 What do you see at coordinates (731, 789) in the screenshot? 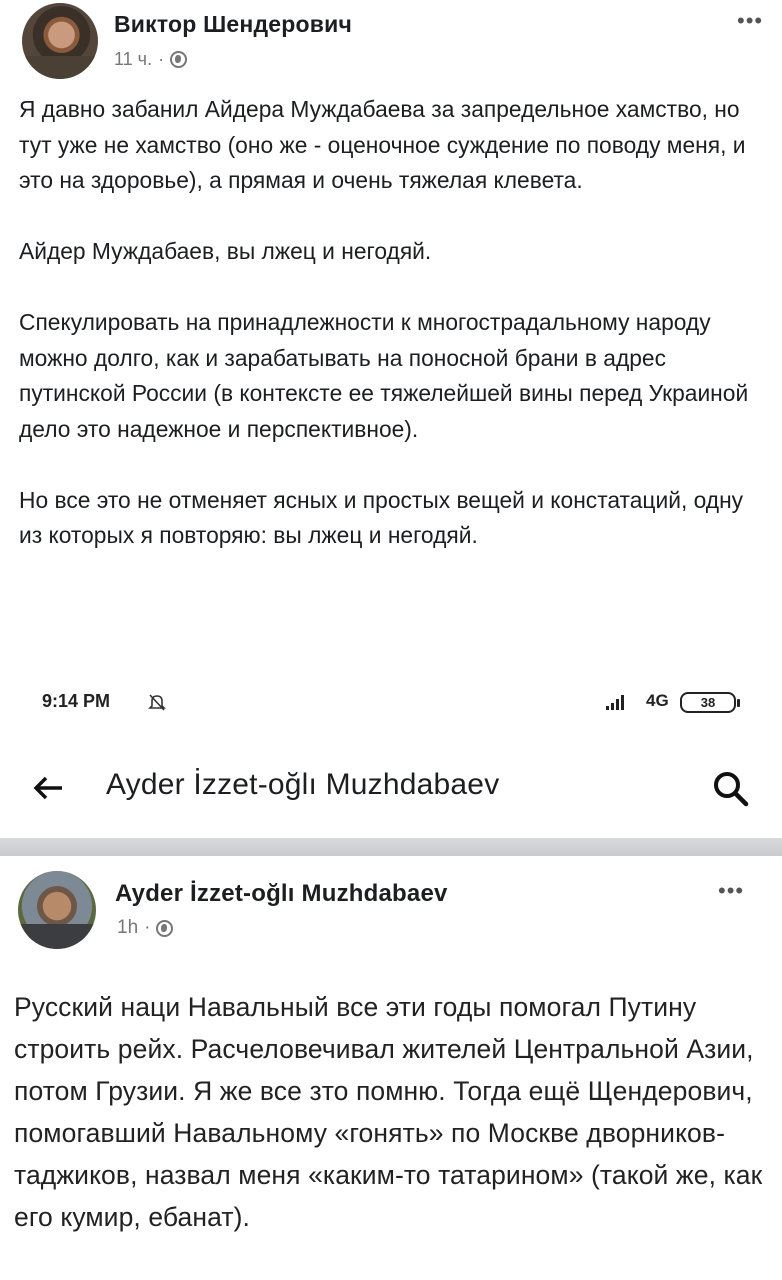
I see `search-icon` at bounding box center [731, 789].